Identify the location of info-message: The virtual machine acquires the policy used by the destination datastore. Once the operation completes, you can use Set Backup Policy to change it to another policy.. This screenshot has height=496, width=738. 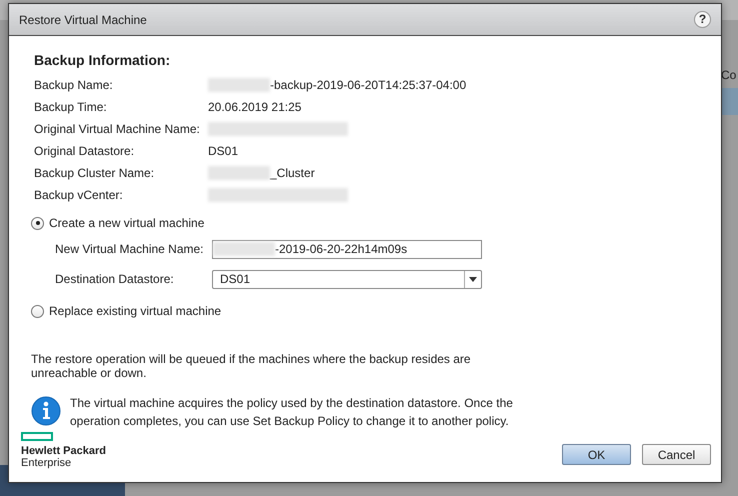
(292, 412).